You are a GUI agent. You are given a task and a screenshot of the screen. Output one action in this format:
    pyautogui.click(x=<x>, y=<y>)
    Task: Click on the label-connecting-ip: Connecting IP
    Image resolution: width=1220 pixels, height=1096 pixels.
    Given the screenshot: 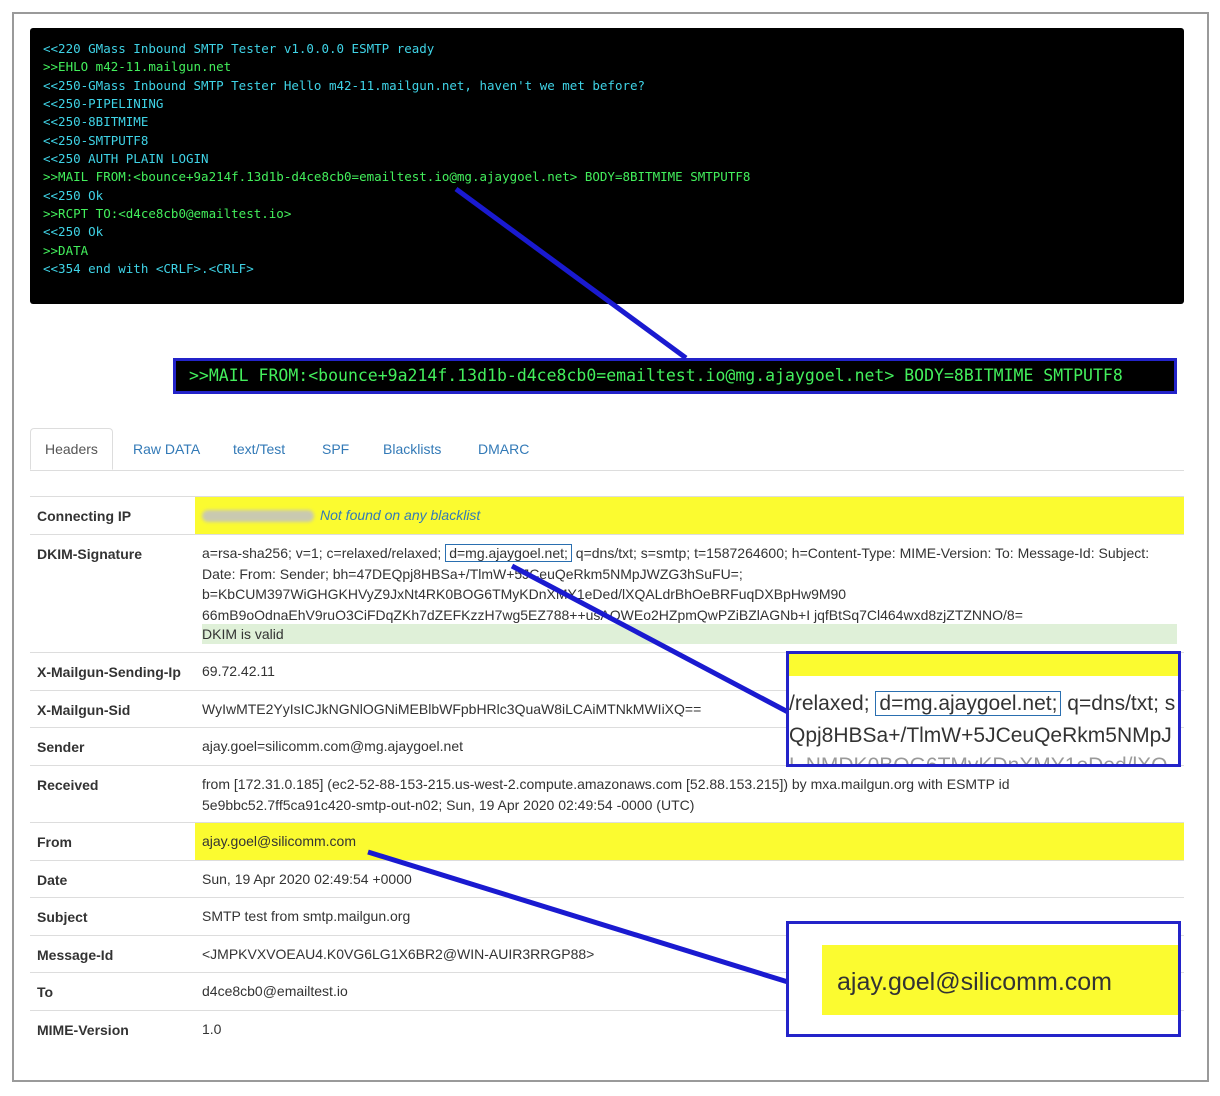 What is the action you would take?
    pyautogui.click(x=84, y=516)
    